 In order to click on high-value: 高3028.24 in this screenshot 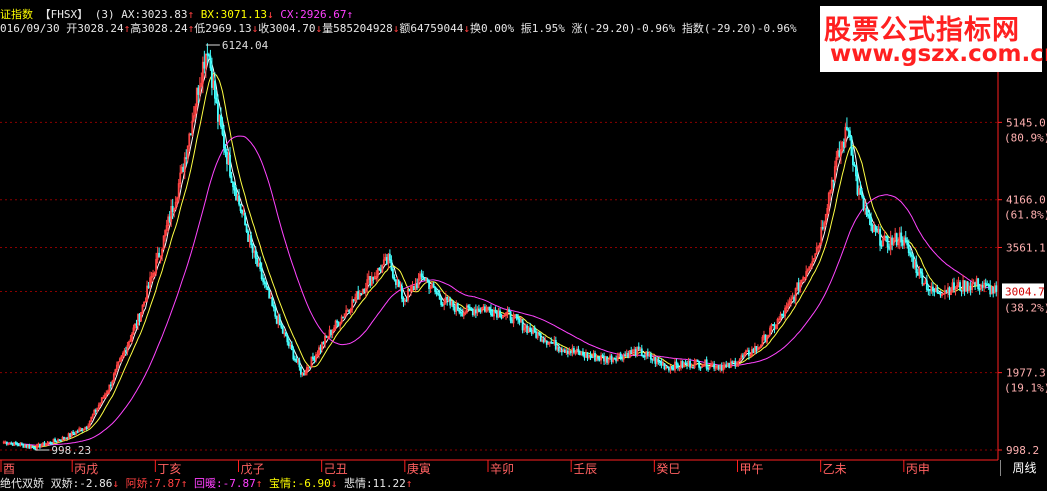, I will do `click(159, 28)`.